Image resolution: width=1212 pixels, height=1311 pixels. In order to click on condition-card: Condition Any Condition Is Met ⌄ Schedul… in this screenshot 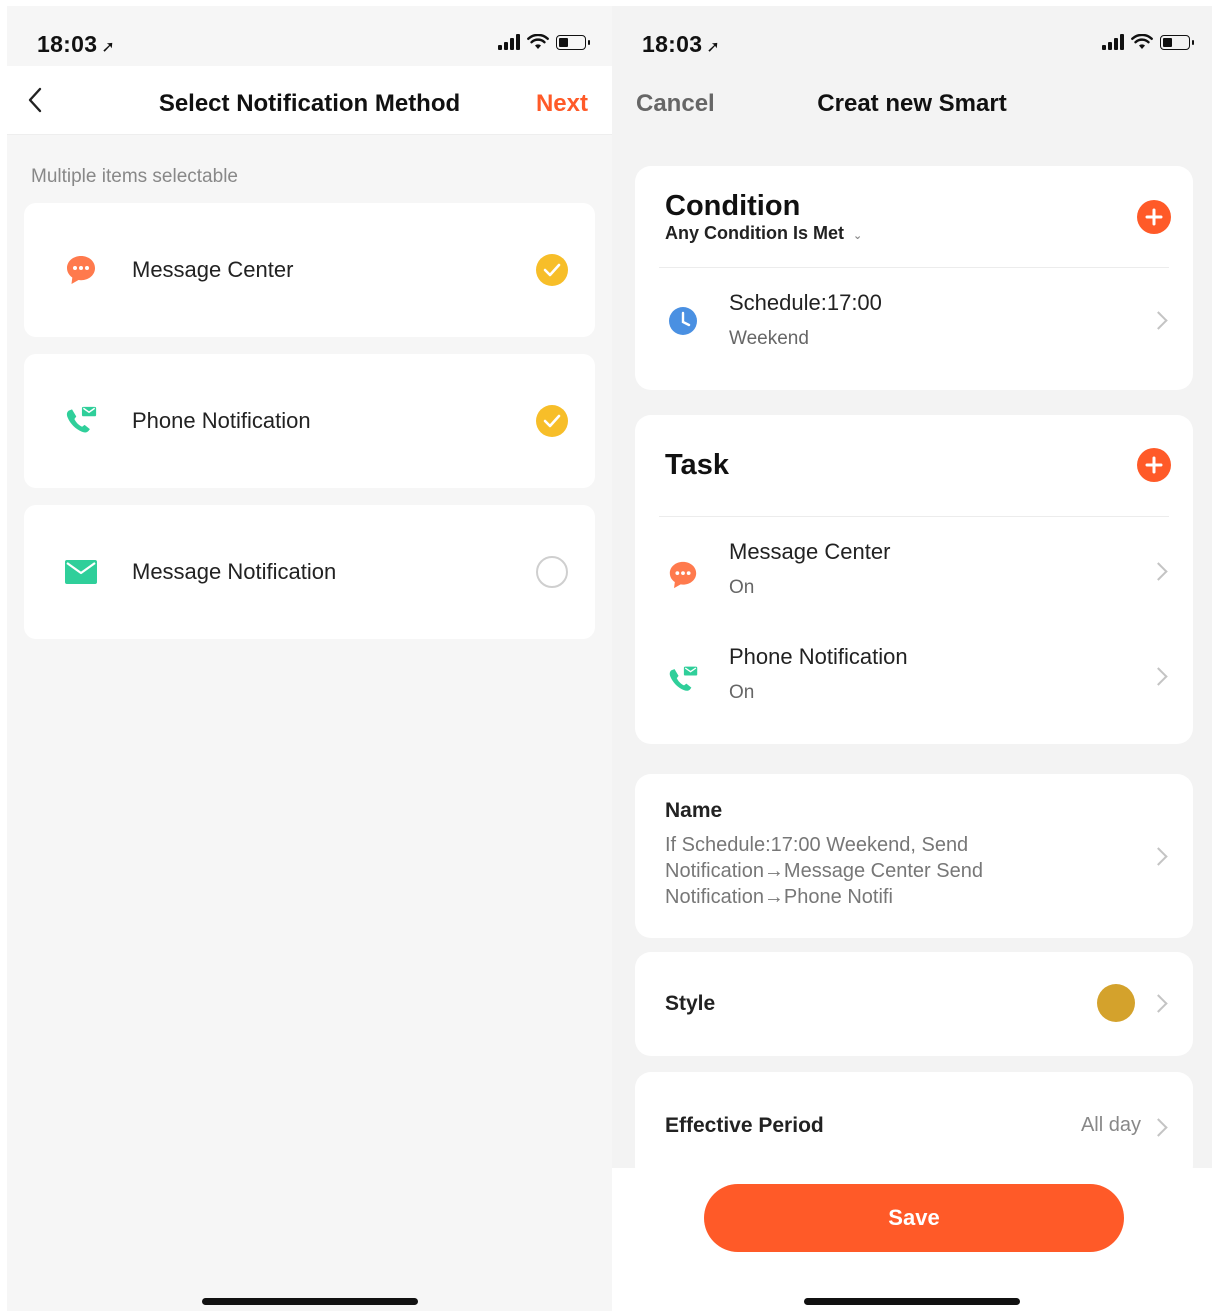, I will do `click(914, 278)`.